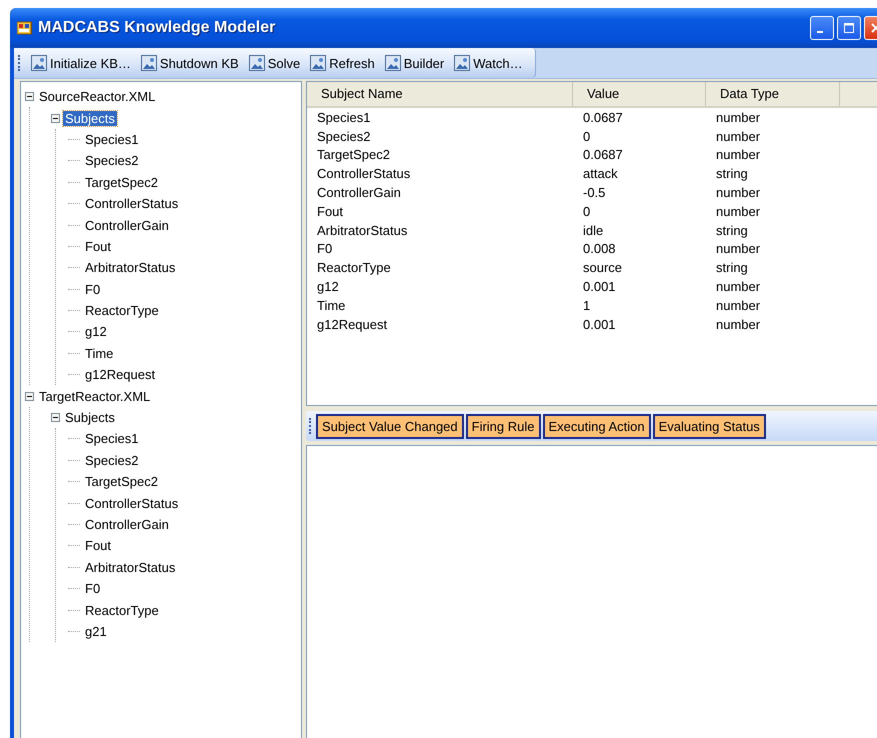  I want to click on table-cell-text: Species2, so click(344, 136).